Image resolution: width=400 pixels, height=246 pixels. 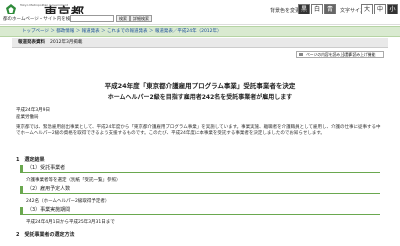 What do you see at coordinates (200, 43) in the screenshot?
I see `content-header: 報道発表資料 2012年3月掲載` at bounding box center [200, 43].